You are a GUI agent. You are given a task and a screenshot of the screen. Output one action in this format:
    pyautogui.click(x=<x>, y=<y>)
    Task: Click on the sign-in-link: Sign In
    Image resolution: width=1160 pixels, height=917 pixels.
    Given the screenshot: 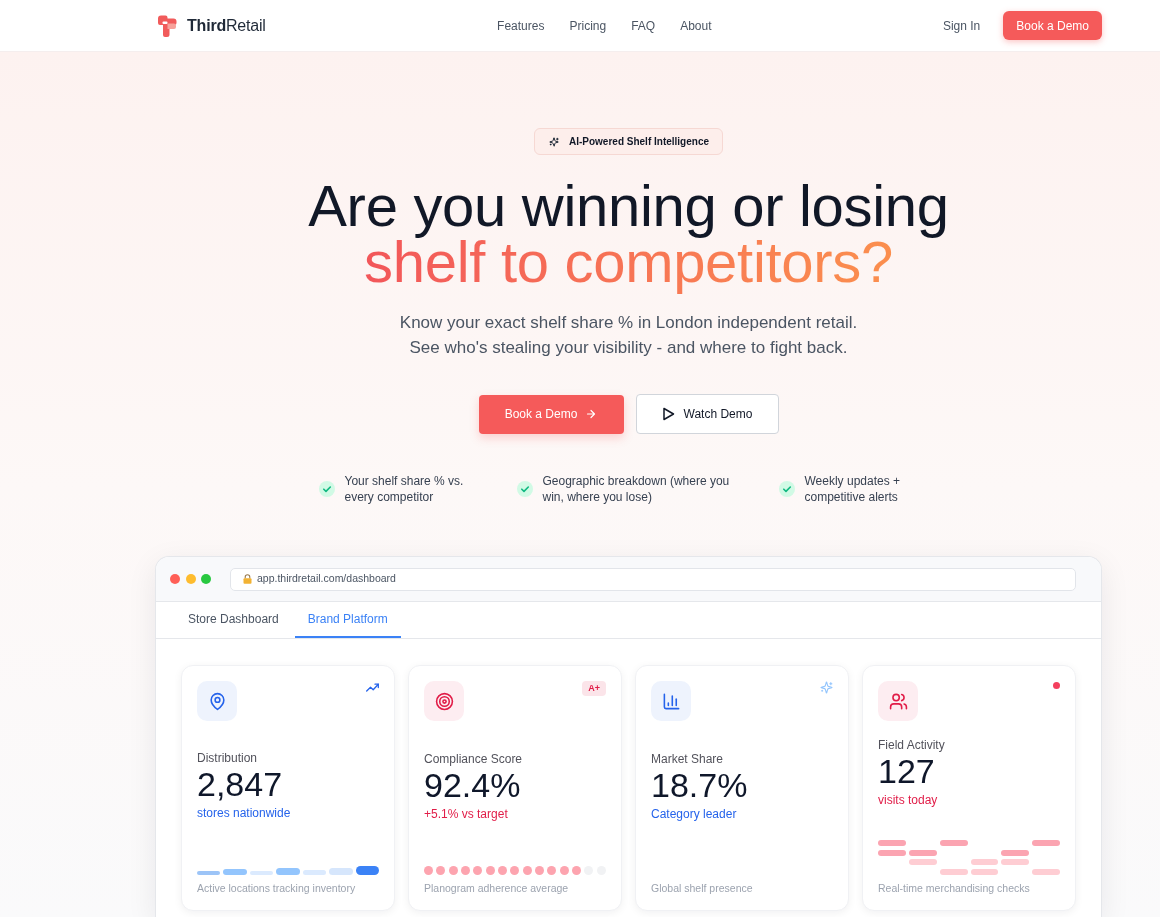 What is the action you would take?
    pyautogui.click(x=961, y=25)
    